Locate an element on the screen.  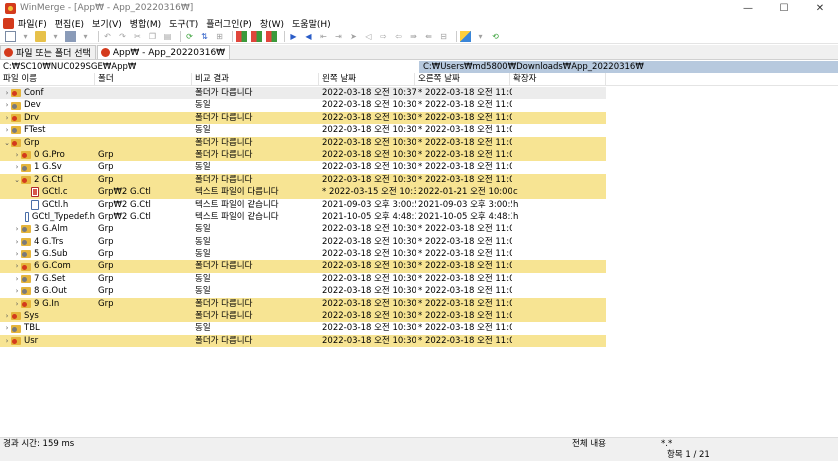
show-identical-icon is located at coordinates (241, 36).